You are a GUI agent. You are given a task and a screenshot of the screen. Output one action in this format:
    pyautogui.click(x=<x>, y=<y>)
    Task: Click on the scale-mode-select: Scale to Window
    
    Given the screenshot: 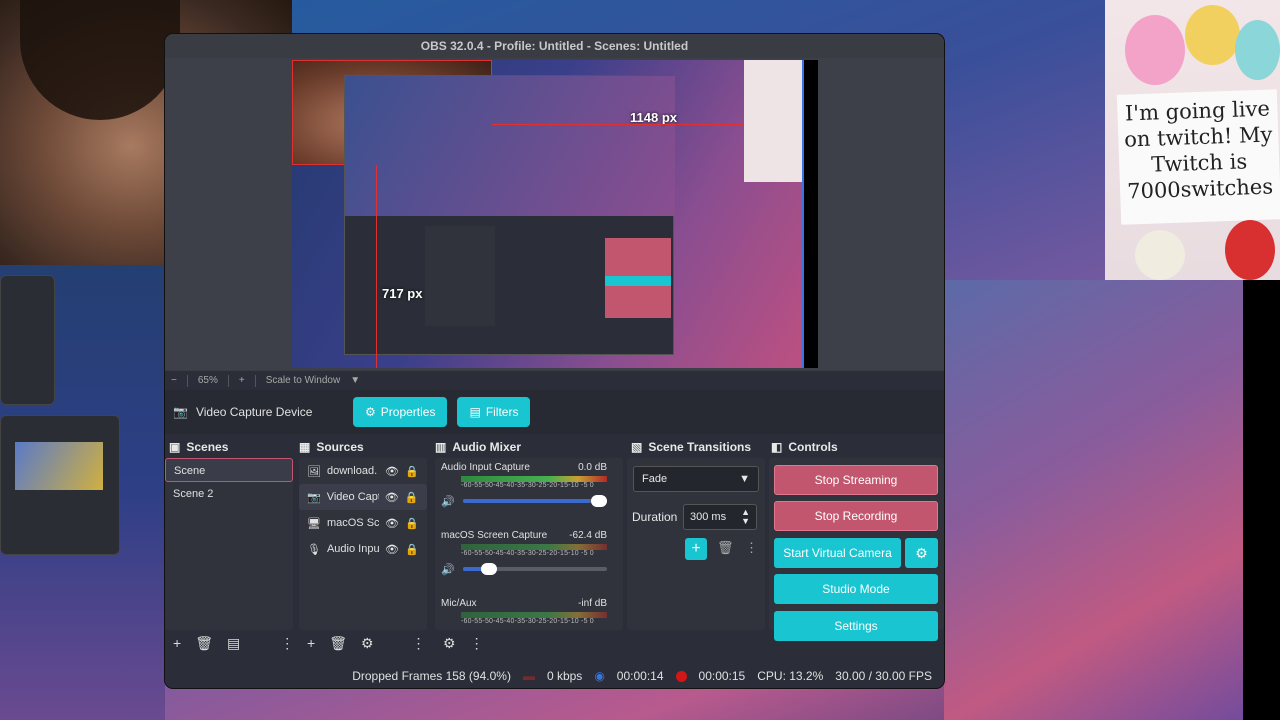 What is the action you would take?
    pyautogui.click(x=303, y=380)
    